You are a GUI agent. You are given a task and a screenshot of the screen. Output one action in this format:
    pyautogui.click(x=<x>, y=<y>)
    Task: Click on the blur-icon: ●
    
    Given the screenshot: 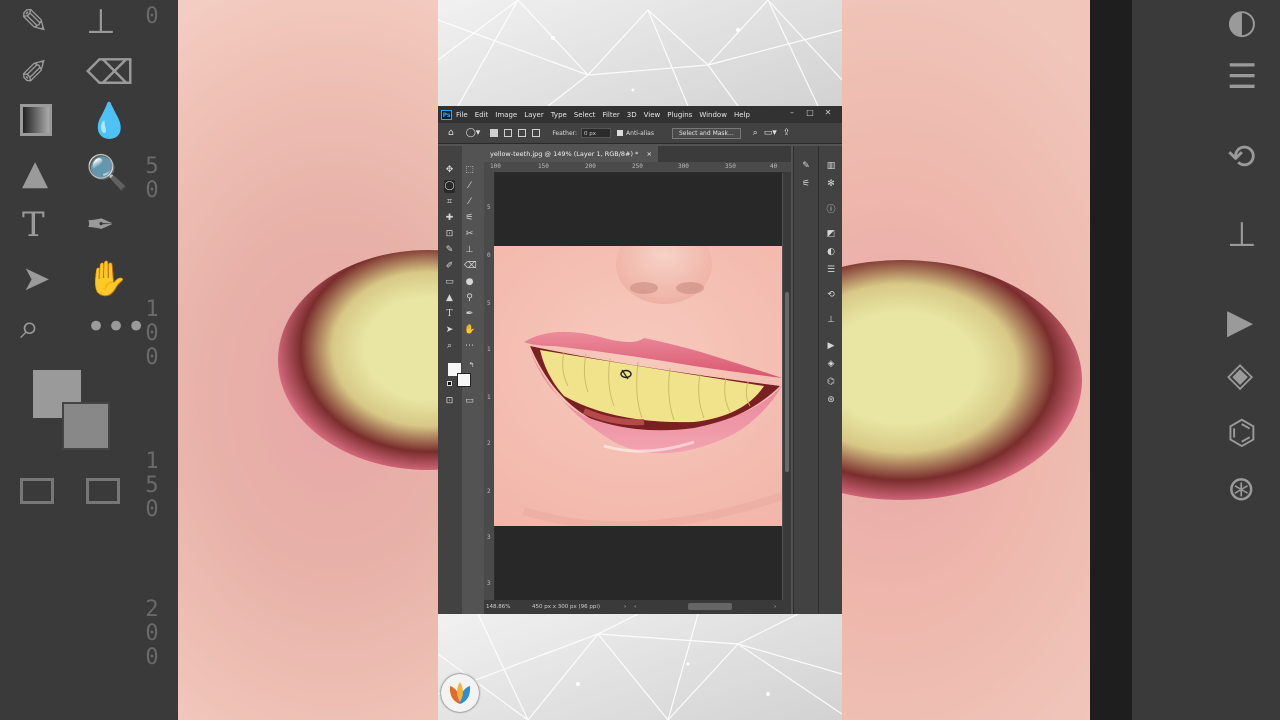 What is the action you would take?
    pyautogui.click(x=469, y=282)
    